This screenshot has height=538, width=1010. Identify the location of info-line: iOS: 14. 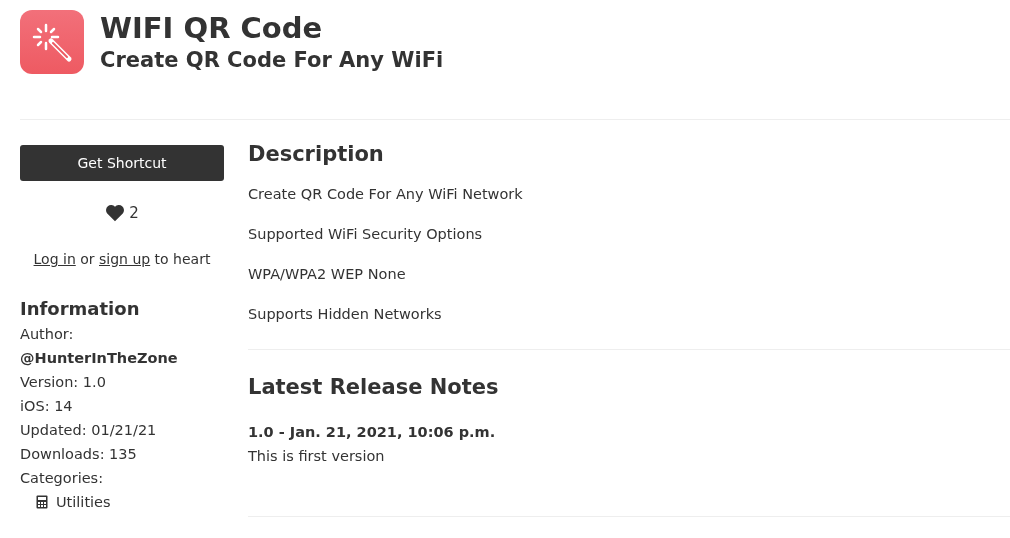
(47, 406).